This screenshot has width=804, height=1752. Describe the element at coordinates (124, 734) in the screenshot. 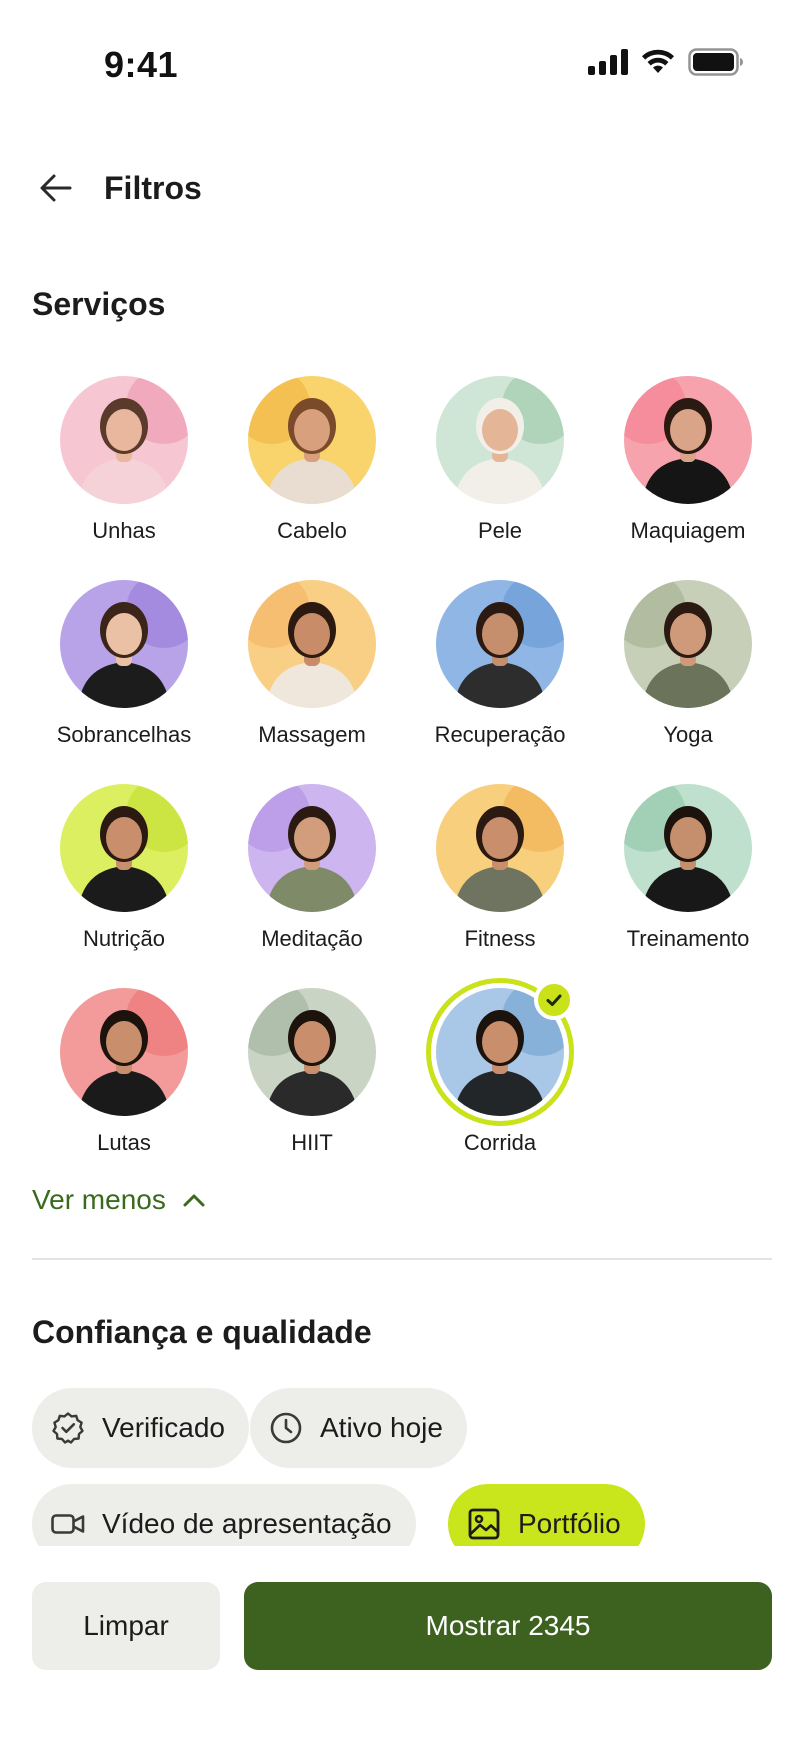

I see `service-label: Sobrancelhas` at that location.